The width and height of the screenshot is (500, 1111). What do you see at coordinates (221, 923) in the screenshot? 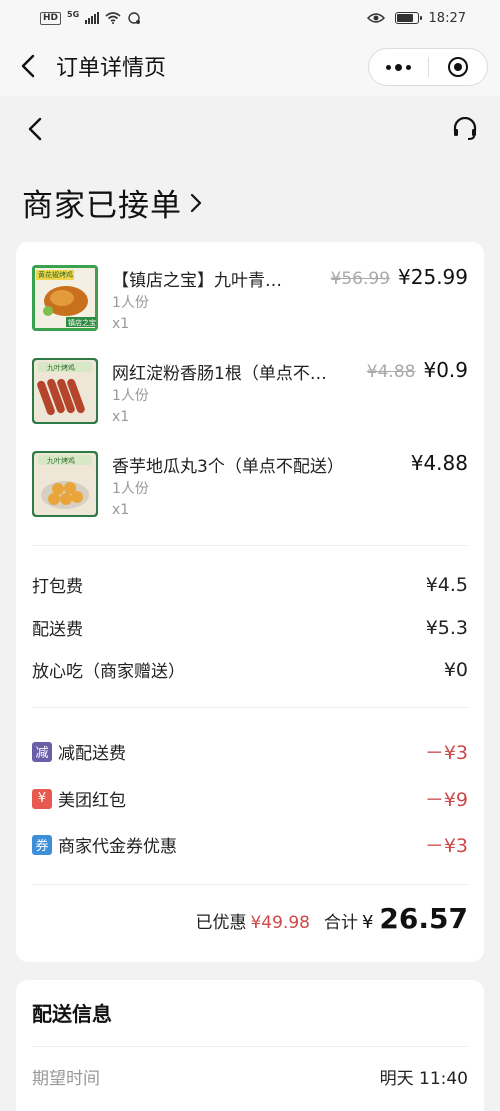
I see `saved-label: 已优惠` at bounding box center [221, 923].